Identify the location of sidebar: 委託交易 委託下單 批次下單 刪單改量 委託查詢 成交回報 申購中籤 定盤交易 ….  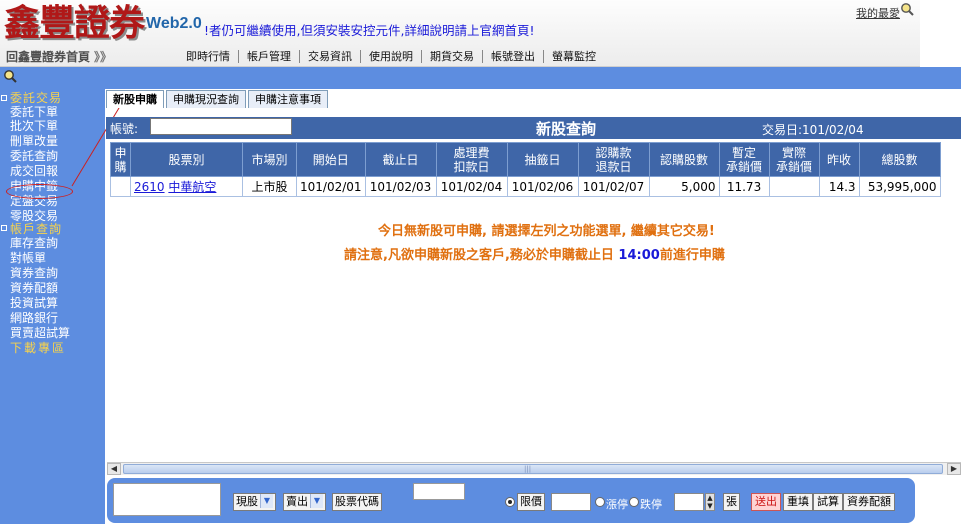
(52, 306).